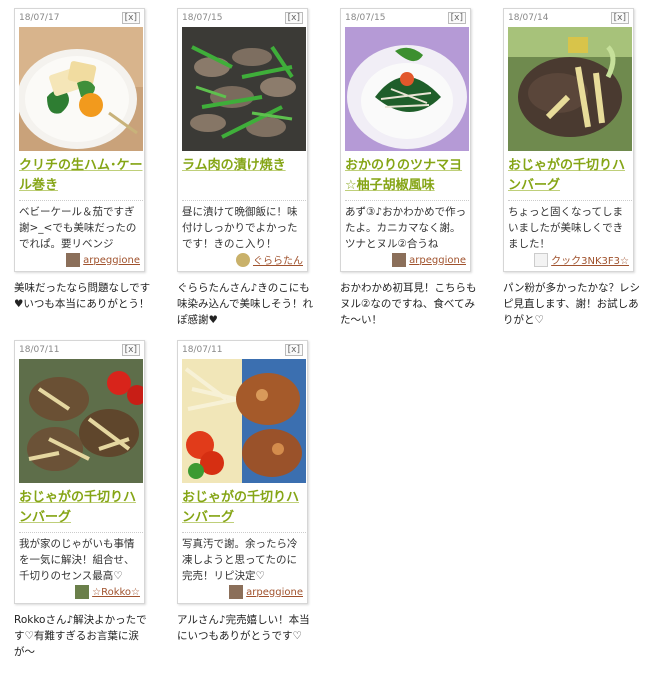 This screenshot has width=650, height=685. What do you see at coordinates (240, 560) in the screenshot?
I see `report-message: 写真汚で謝。余ったら冷凍しようと思ってたのに完売！リピ決定♡` at bounding box center [240, 560].